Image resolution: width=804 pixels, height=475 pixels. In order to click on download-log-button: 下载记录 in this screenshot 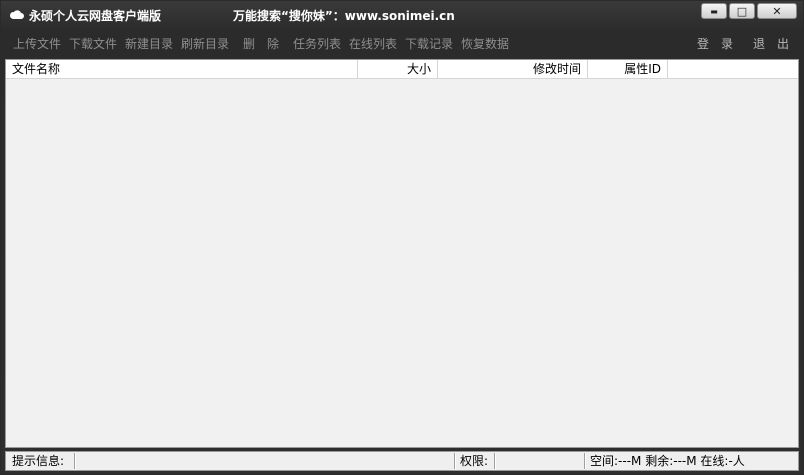, I will do `click(429, 43)`.